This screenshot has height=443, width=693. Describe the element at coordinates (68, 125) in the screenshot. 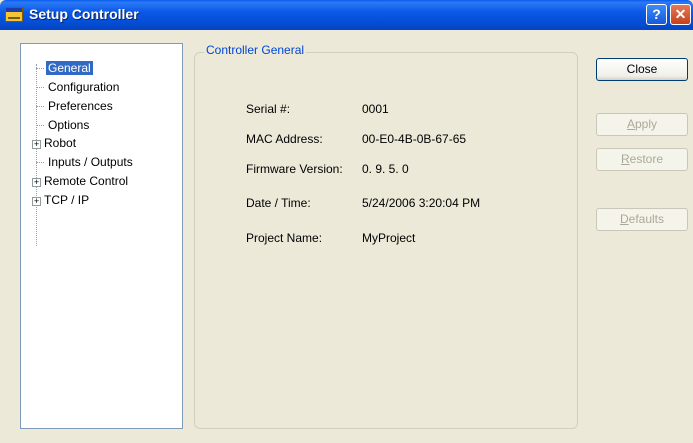

I see `tree-item-options: Options` at that location.